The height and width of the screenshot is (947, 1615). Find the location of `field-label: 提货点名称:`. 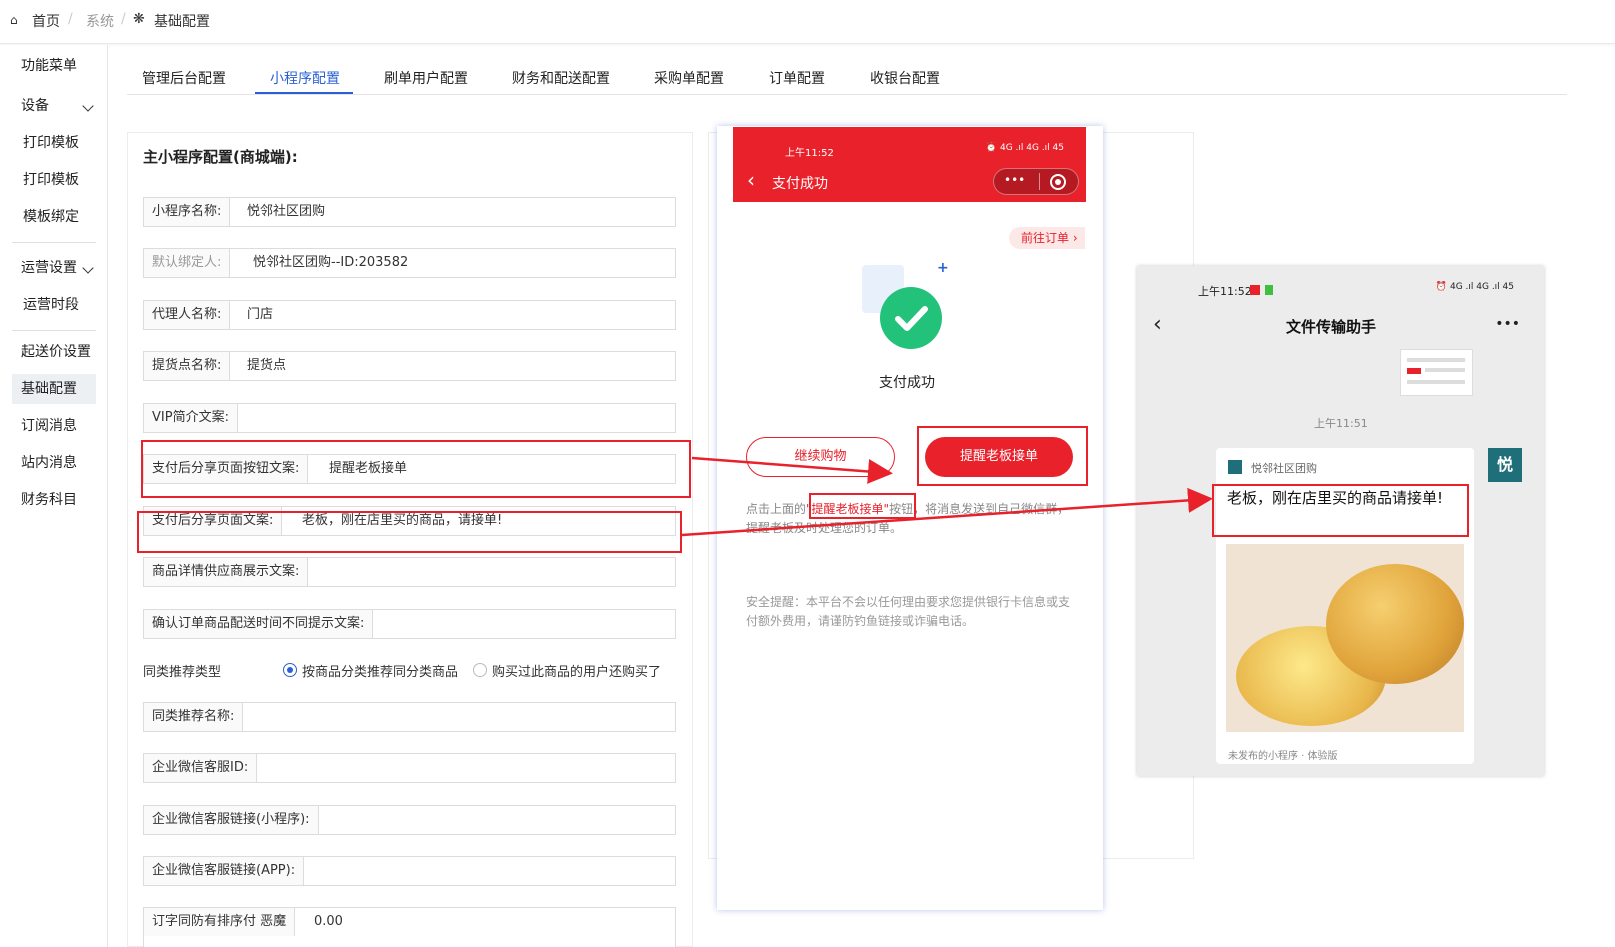

field-label: 提货点名称: is located at coordinates (187, 366).